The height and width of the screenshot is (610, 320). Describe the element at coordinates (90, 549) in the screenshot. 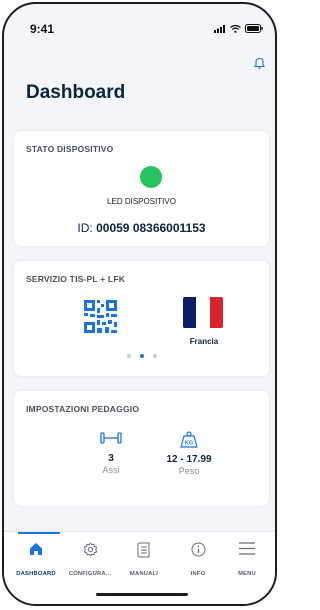

I see `gear-icon` at that location.